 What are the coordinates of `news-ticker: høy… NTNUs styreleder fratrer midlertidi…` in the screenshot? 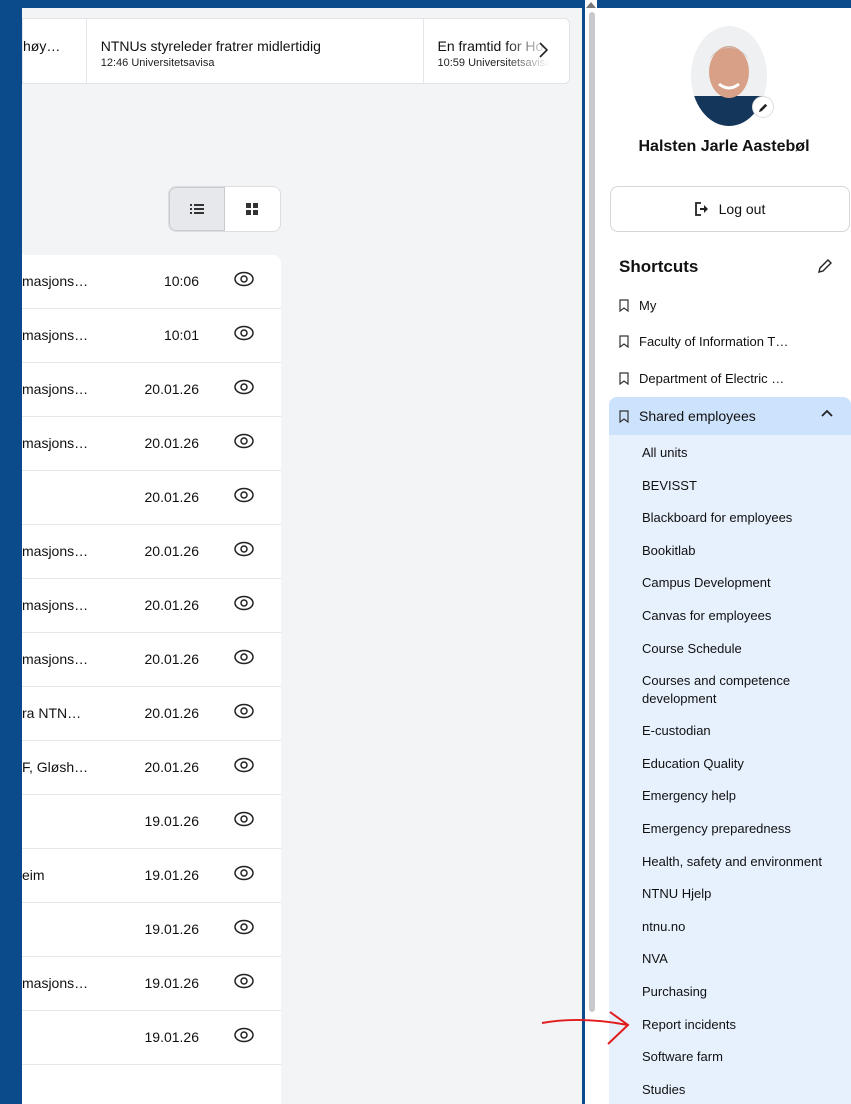 It's located at (296, 51).